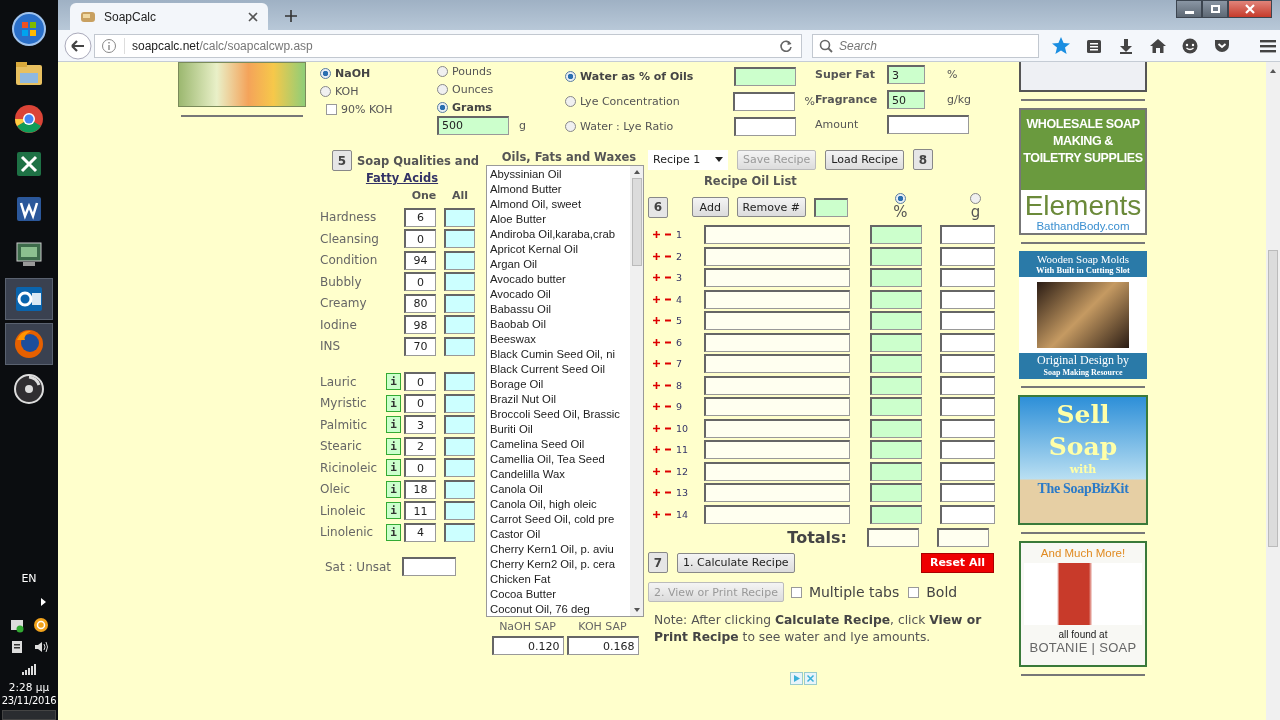 The width and height of the screenshot is (1280, 720). I want to click on ratio-field, so click(429, 566).